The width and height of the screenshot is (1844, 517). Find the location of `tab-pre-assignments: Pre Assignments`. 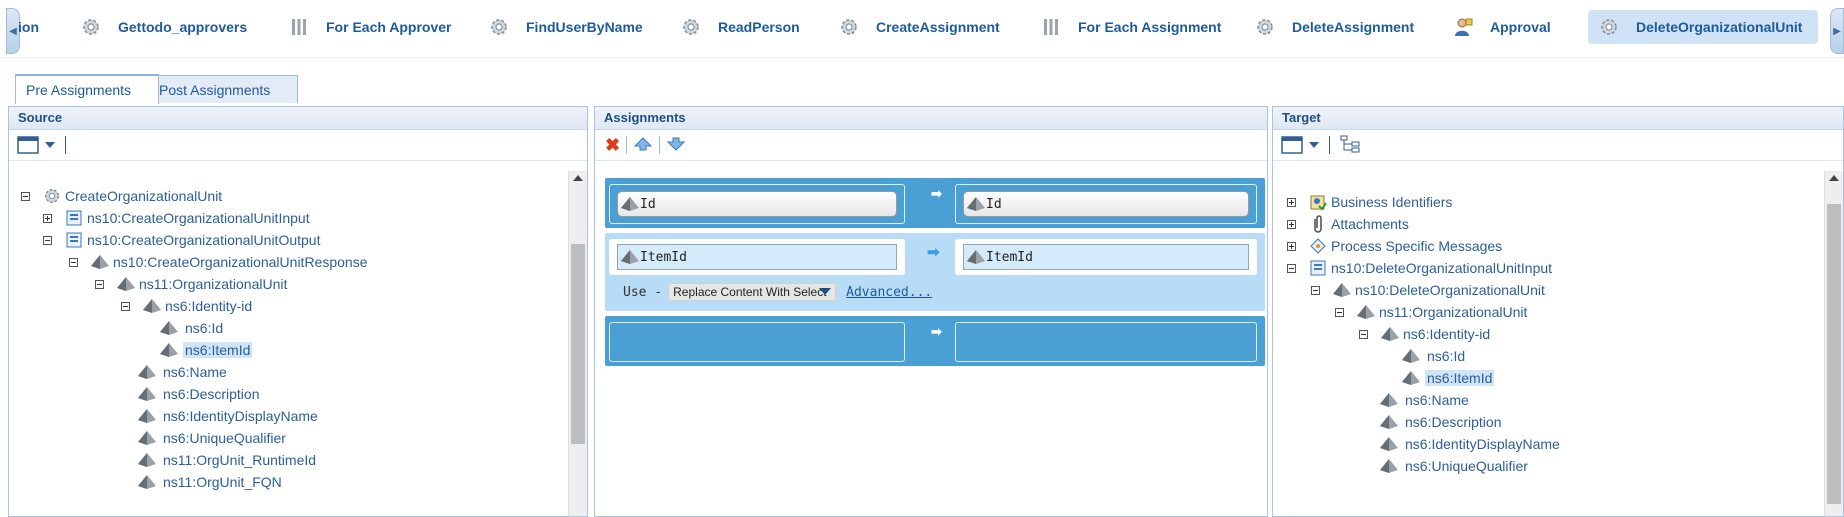

tab-pre-assignments: Pre Assignments is located at coordinates (87, 89).